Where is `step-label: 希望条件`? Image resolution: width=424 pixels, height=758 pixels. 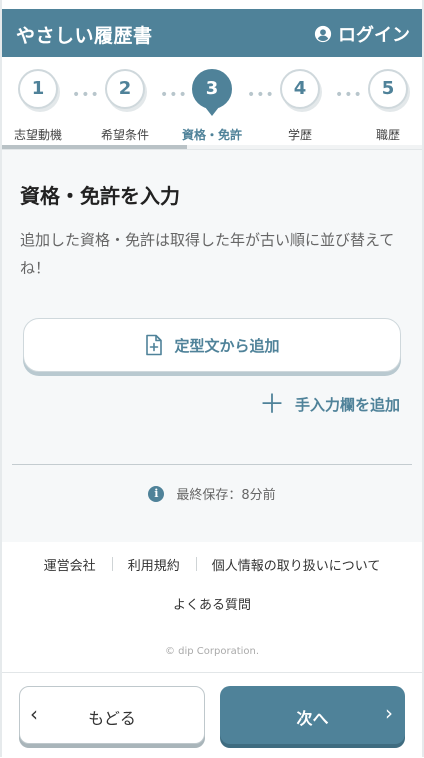 step-label: 希望条件 is located at coordinates (124, 135).